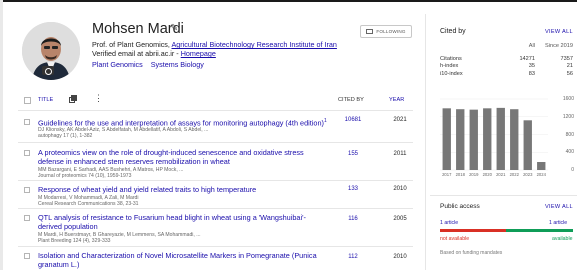  What do you see at coordinates (562, 239) in the screenshot?
I see `available-label: available` at bounding box center [562, 239].